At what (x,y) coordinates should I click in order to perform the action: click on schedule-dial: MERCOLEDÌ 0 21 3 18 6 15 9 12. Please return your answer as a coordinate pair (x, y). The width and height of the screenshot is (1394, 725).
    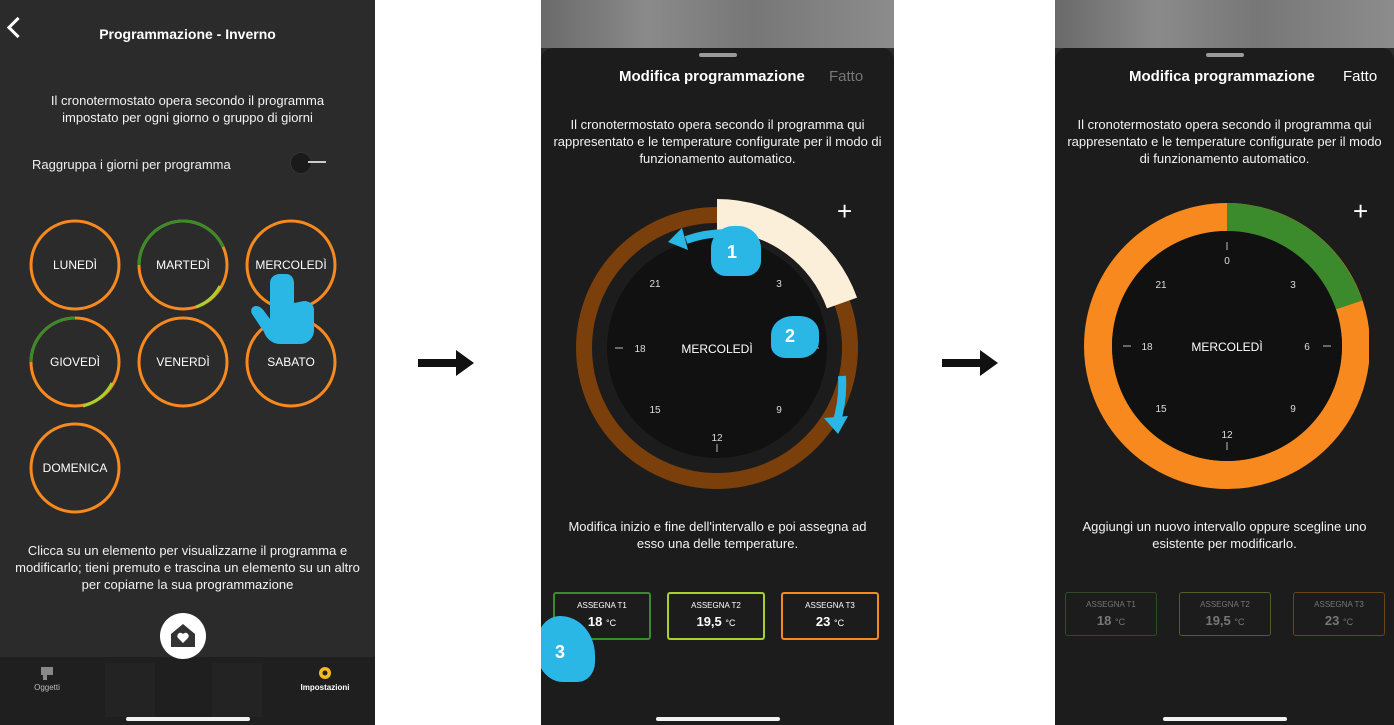
    Looking at the image, I should click on (1226, 347).